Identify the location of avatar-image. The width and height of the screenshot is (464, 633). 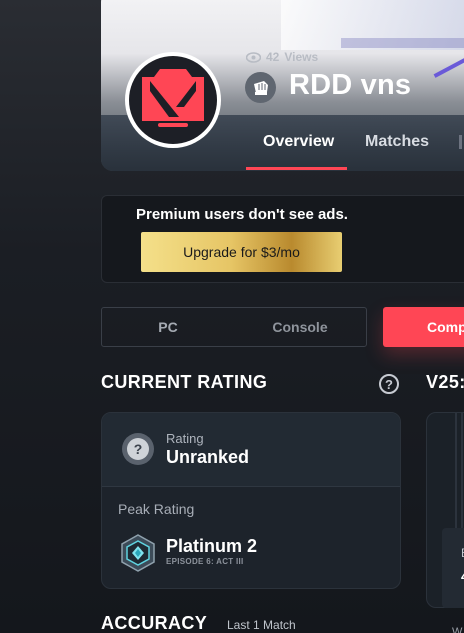
(173, 100).